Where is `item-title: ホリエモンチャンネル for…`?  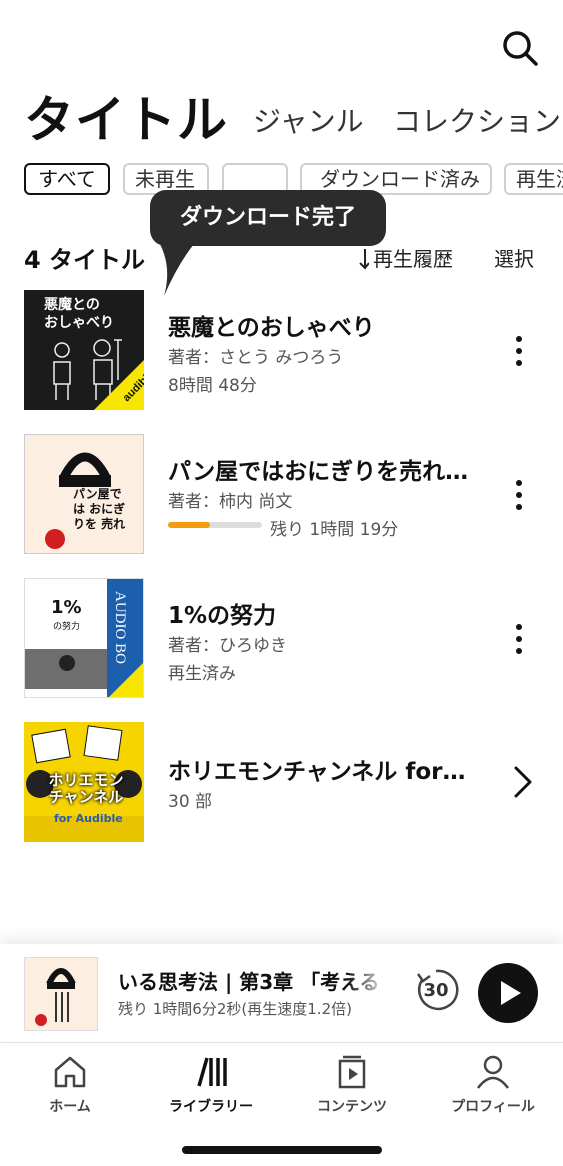
item-title: ホリエモンチャンネル for… is located at coordinates (316, 769).